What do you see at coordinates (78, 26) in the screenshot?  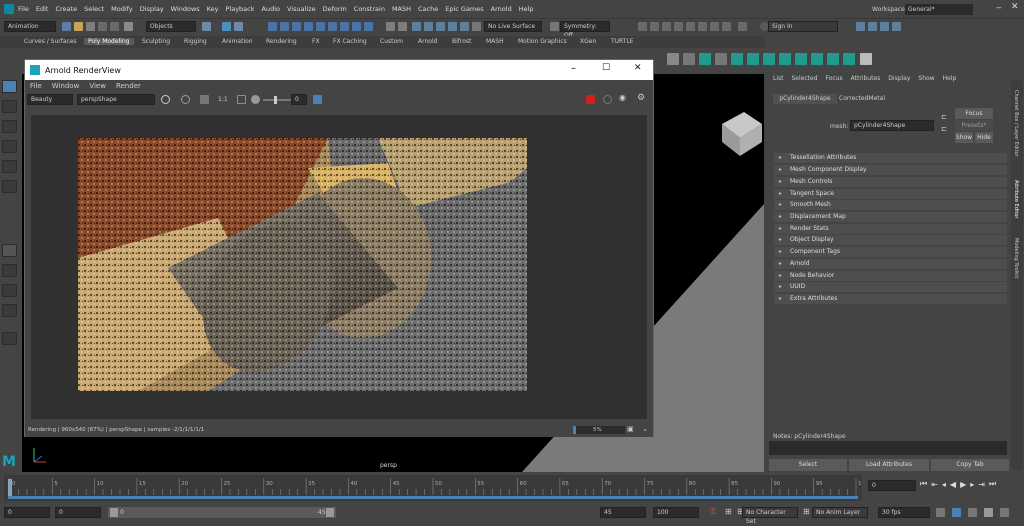 I see `open-scene-icon` at bounding box center [78, 26].